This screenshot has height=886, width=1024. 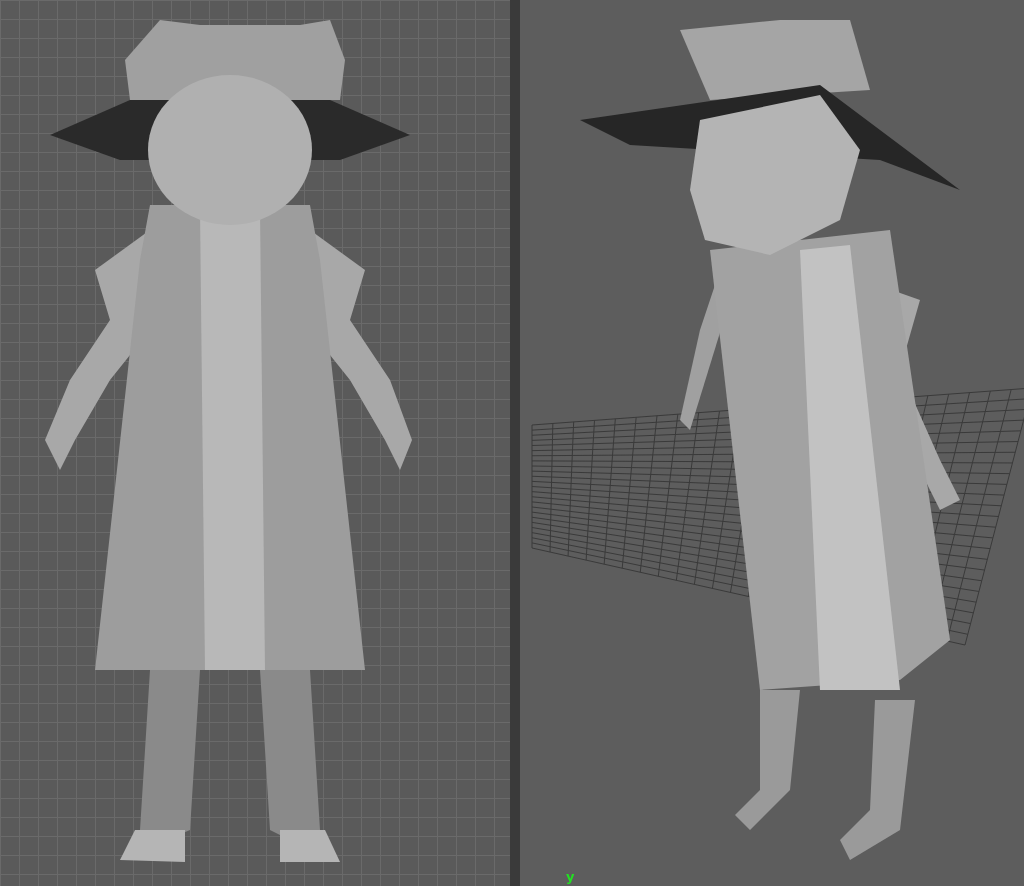 What do you see at coordinates (570, 877) in the screenshot?
I see `axis-label: y` at bounding box center [570, 877].